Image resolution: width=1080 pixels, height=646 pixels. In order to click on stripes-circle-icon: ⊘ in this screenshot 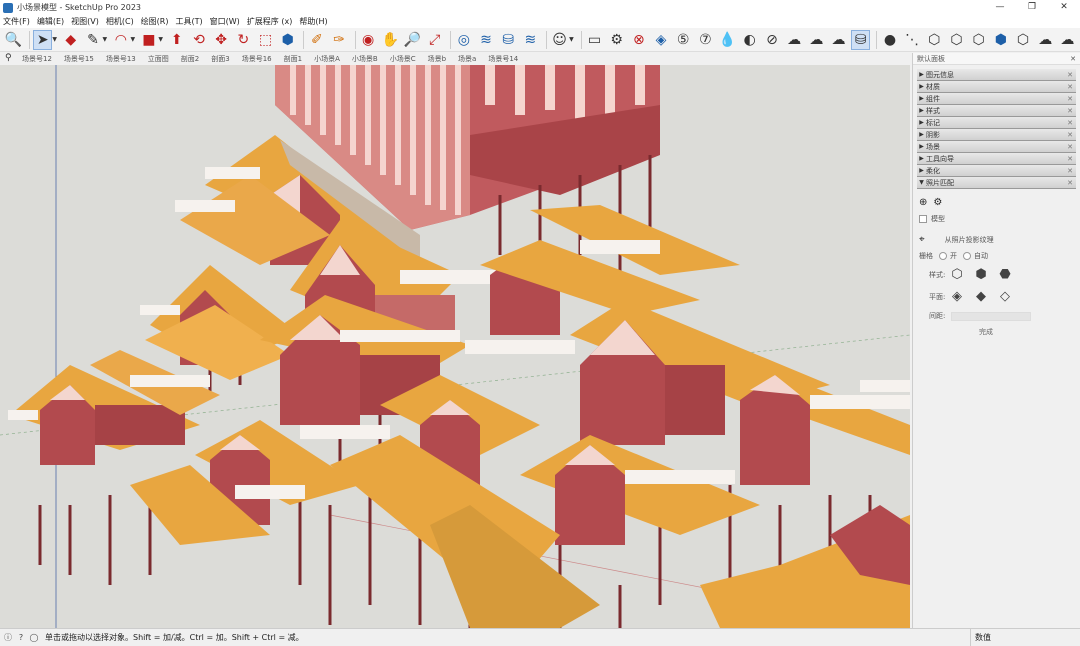, I will do `click(771, 40)`.